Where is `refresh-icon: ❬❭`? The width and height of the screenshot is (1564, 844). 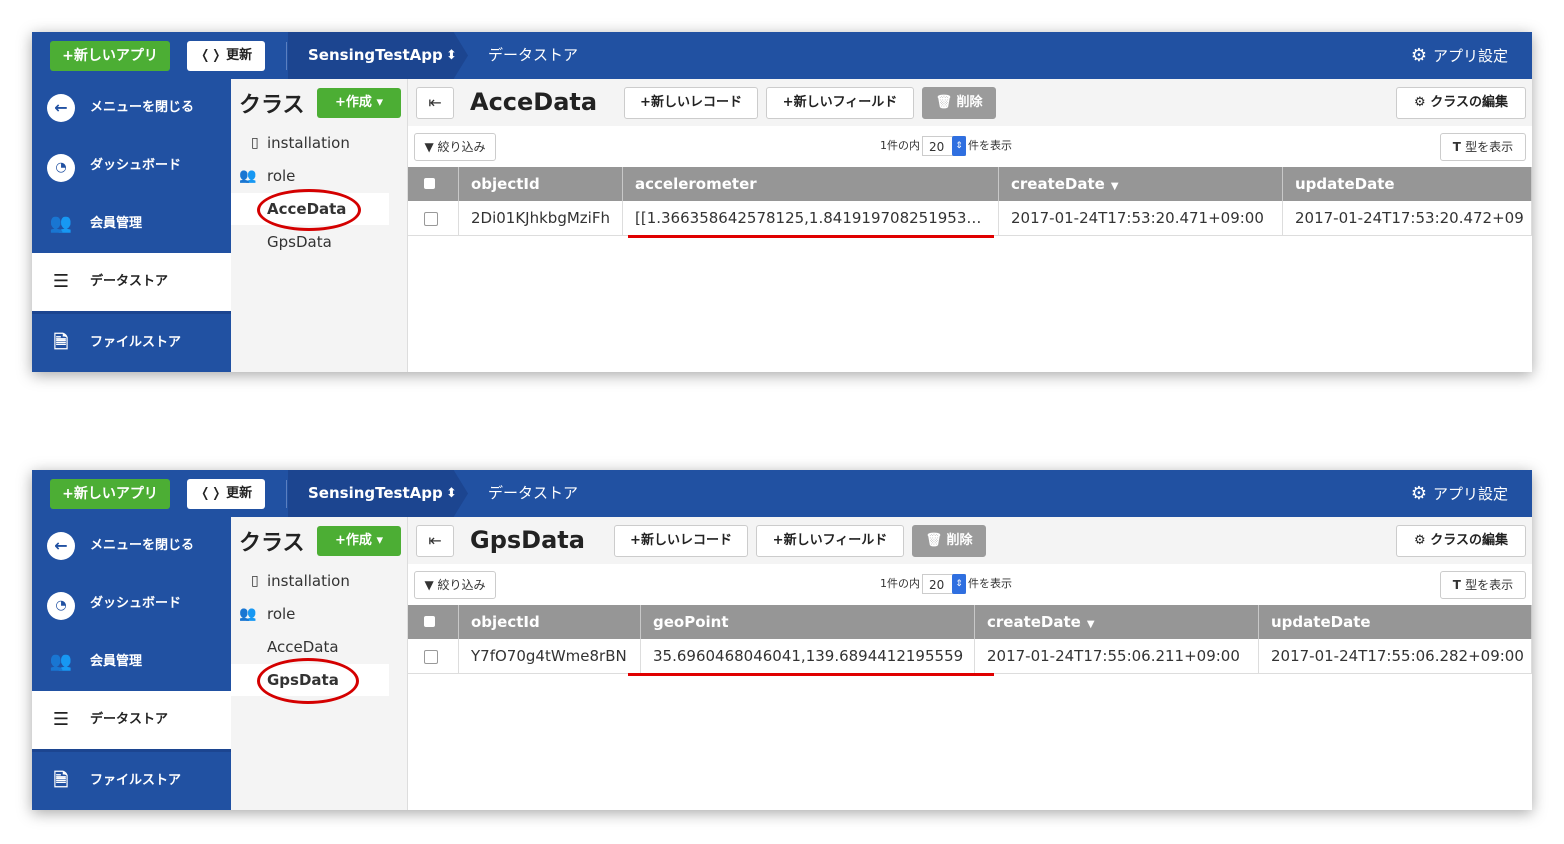
refresh-icon: ❬❭ is located at coordinates (213, 55).